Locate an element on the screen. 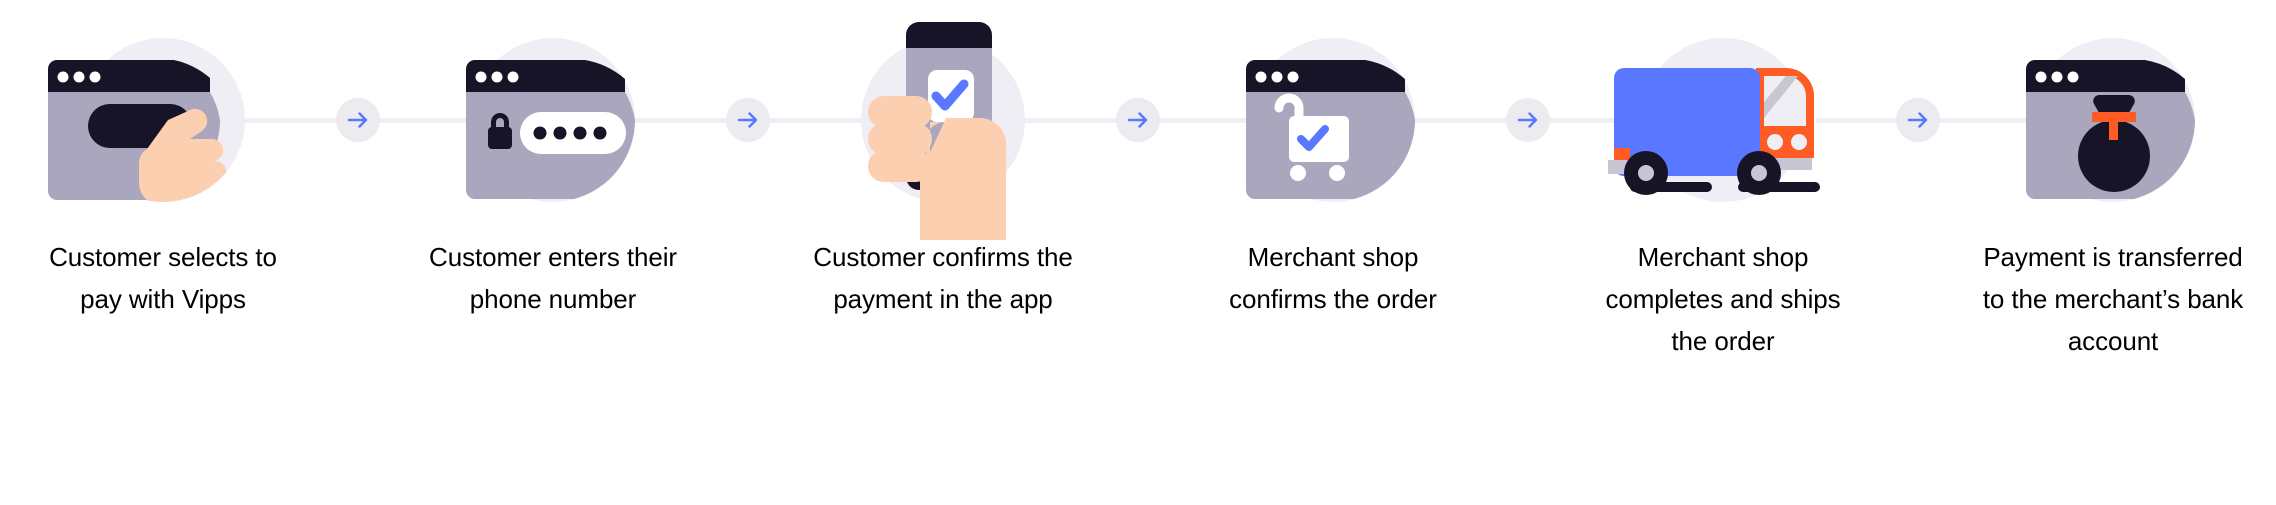  flow-step-4-caption: Merchant shop confirms the order is located at coordinates (1333, 278).